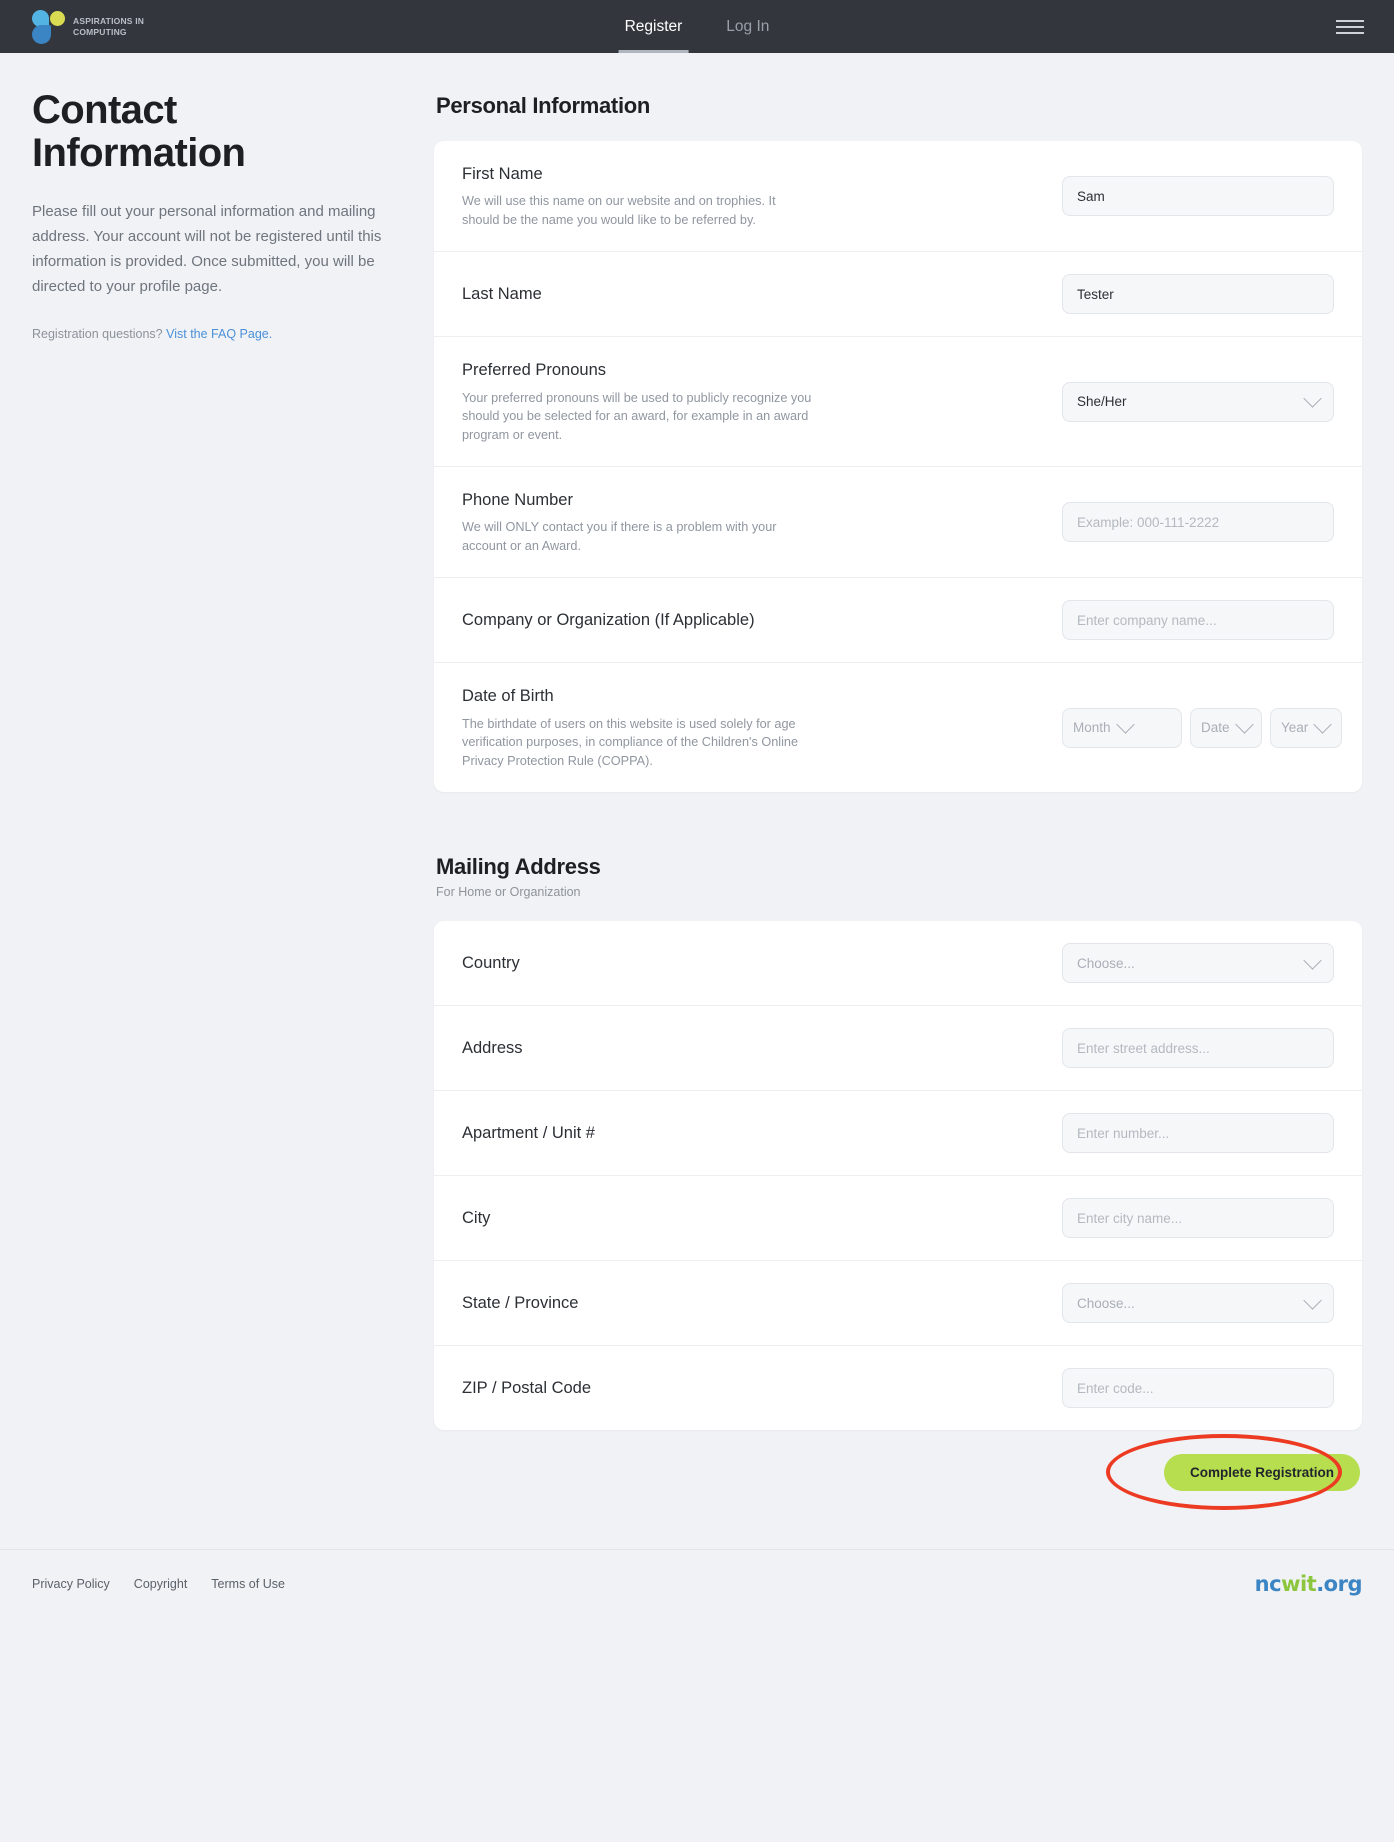 This screenshot has width=1394, height=1842. Describe the element at coordinates (1198, 1388) in the screenshot. I see `zip-input` at that location.